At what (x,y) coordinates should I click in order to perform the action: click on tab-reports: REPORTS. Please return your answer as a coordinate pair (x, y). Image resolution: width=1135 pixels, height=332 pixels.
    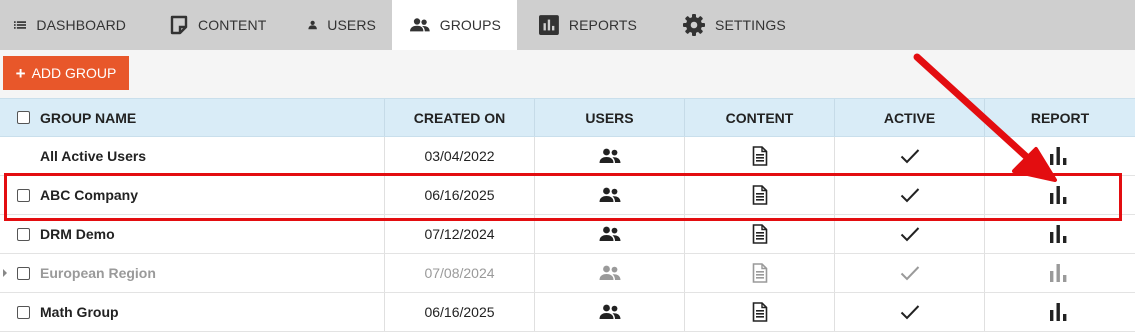
    Looking at the image, I should click on (585, 25).